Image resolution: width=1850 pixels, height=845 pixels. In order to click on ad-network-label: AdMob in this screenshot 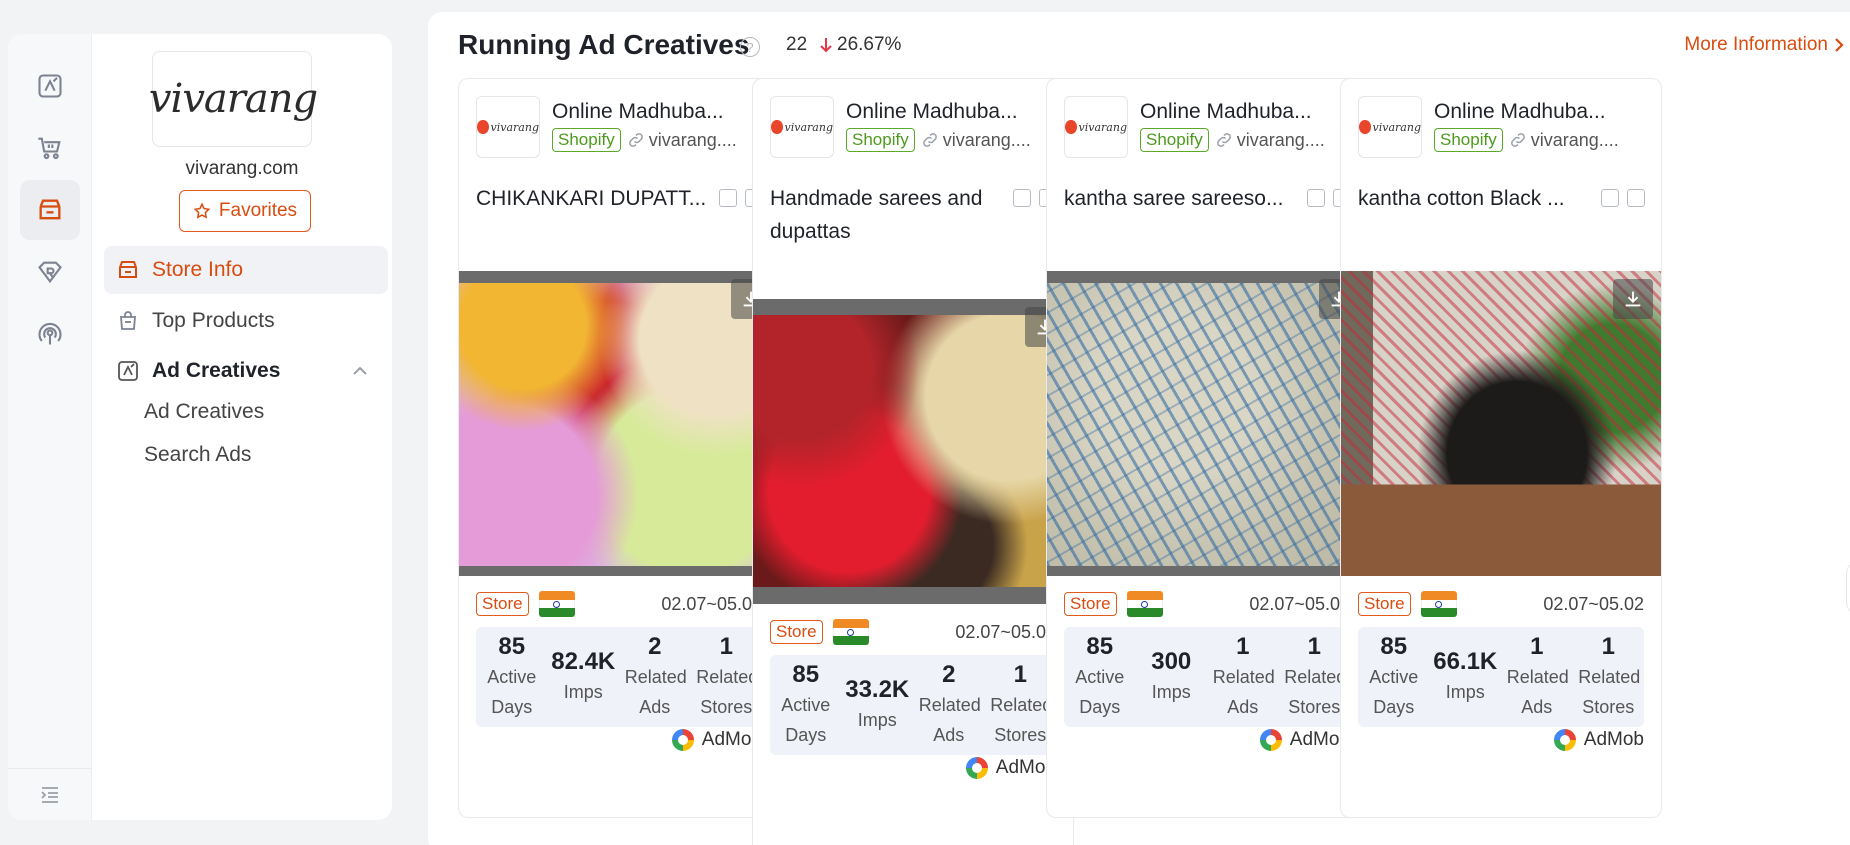, I will do `click(1613, 739)`.